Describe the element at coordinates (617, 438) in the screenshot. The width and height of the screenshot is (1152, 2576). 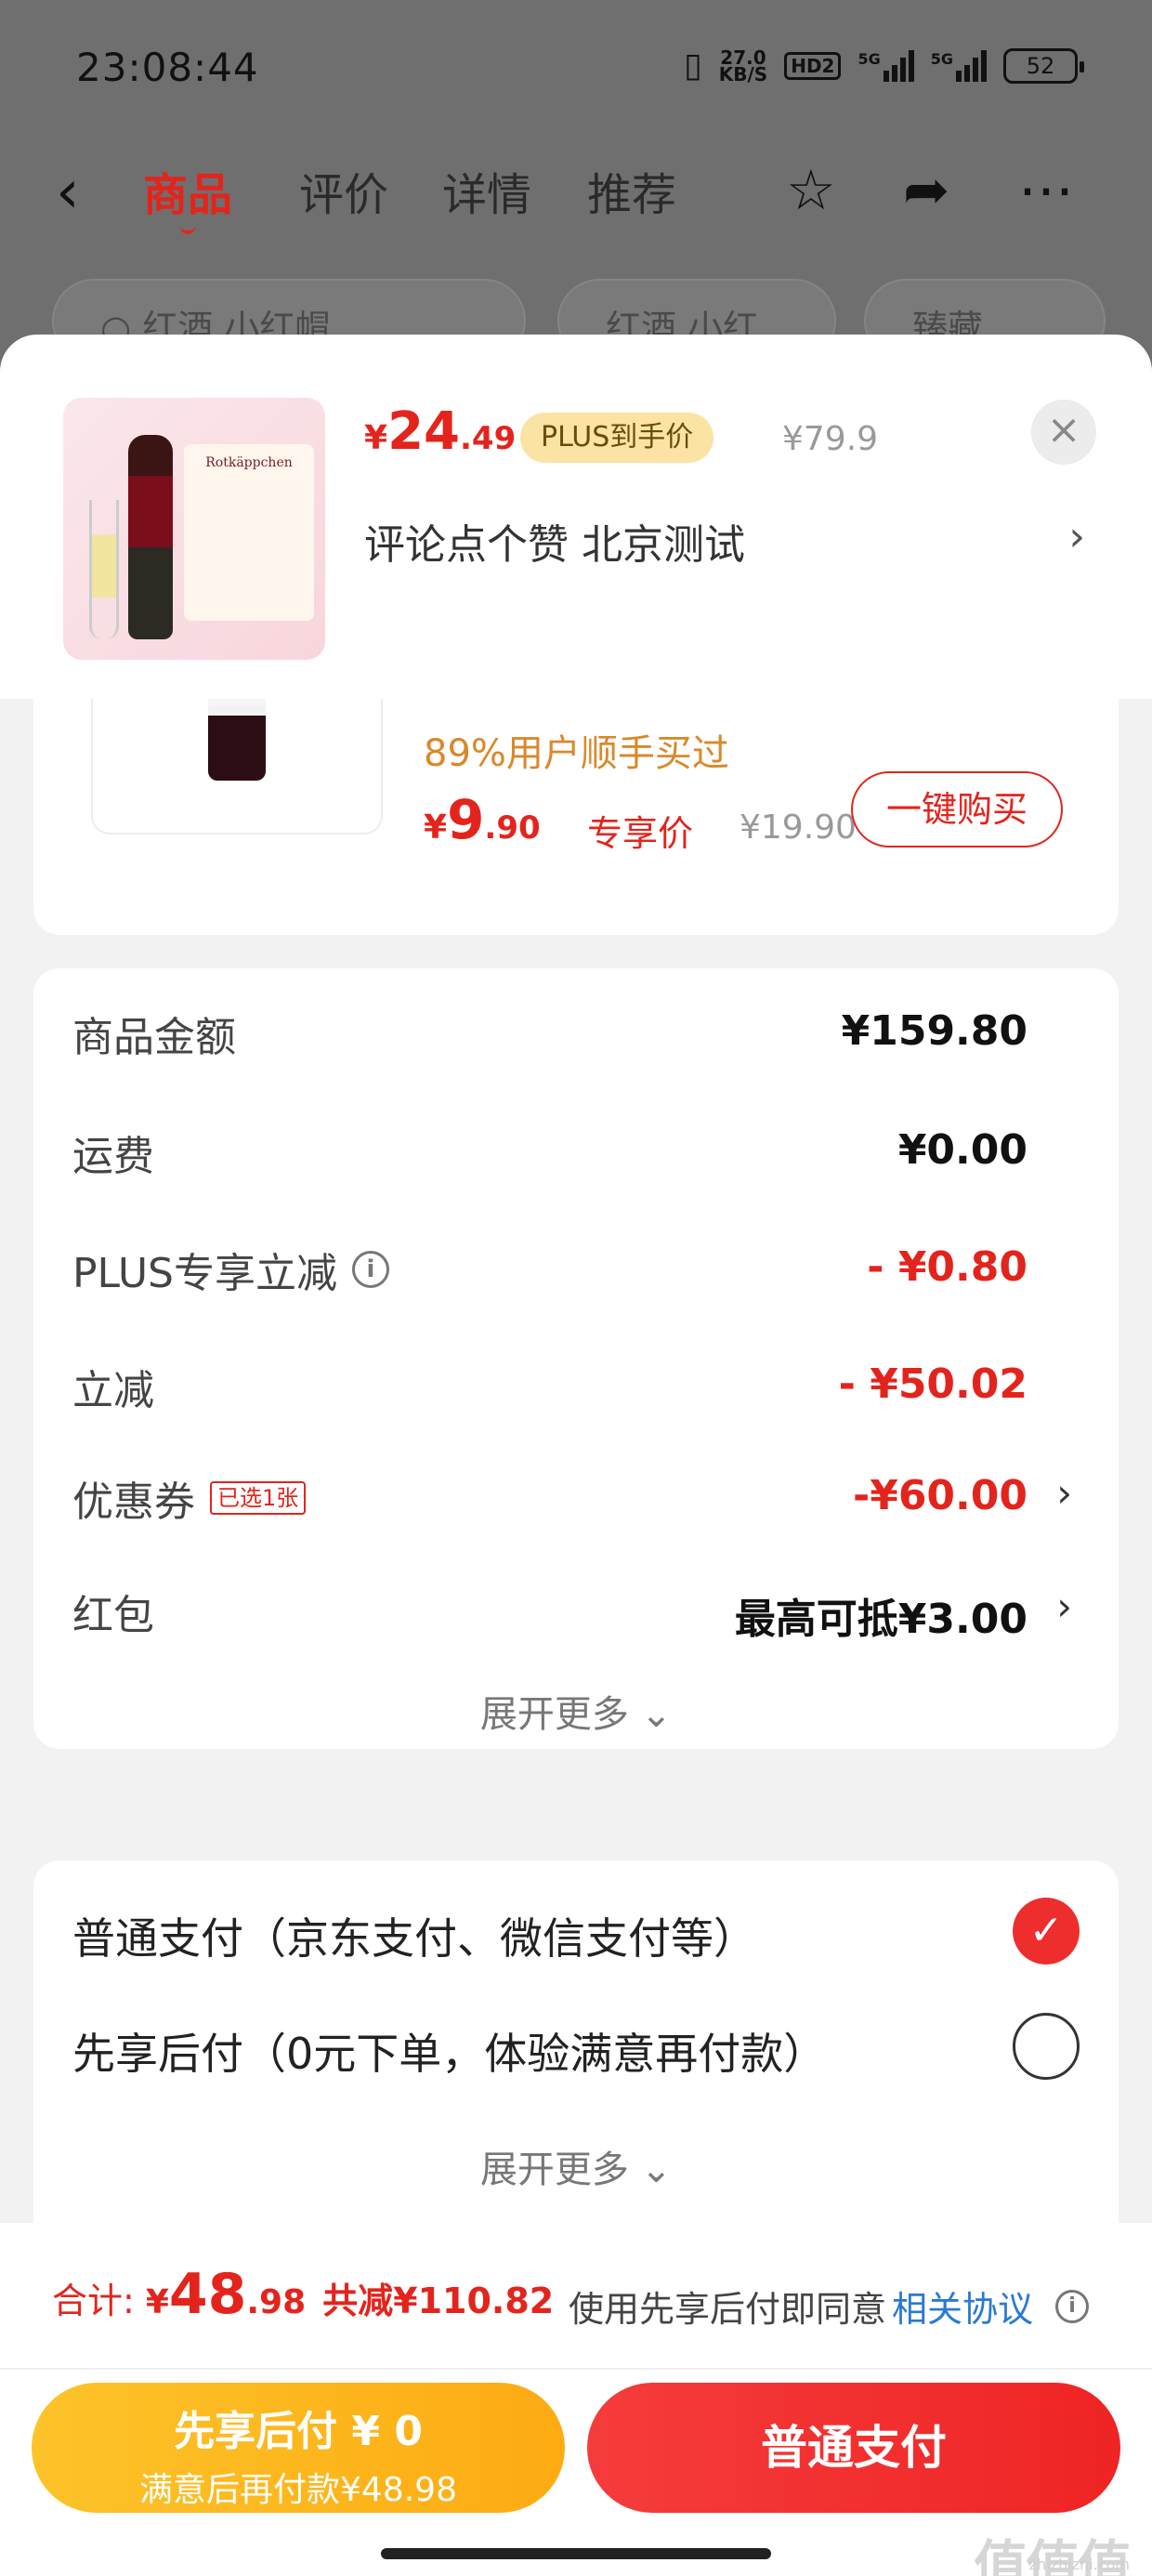
I see `plus-price-badge: PLUS到手价` at that location.